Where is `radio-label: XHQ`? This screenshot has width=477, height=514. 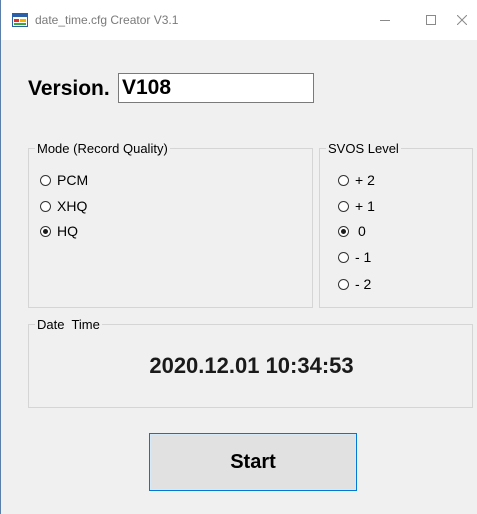 radio-label: XHQ is located at coordinates (72, 206).